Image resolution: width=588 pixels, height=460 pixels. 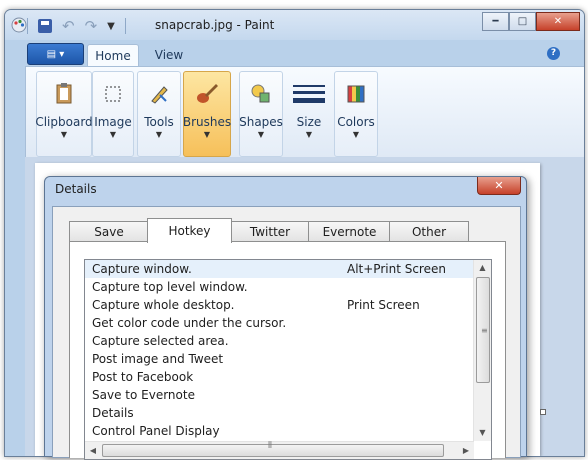 What do you see at coordinates (279, 359) in the screenshot?
I see `list-item: Post image and Tweet` at bounding box center [279, 359].